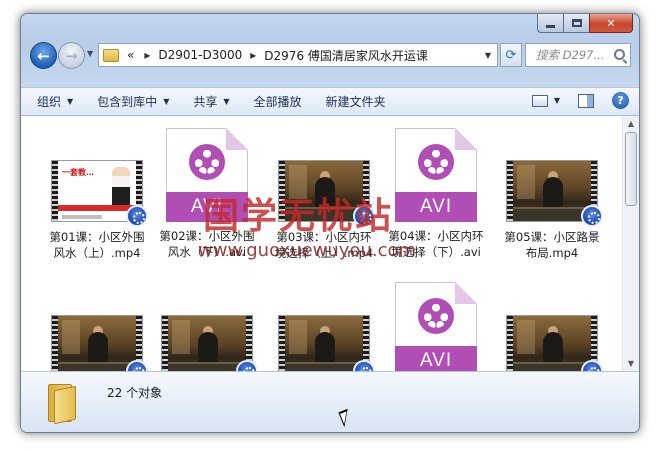  I want to click on scroll-up-icon: ▲, so click(631, 123).